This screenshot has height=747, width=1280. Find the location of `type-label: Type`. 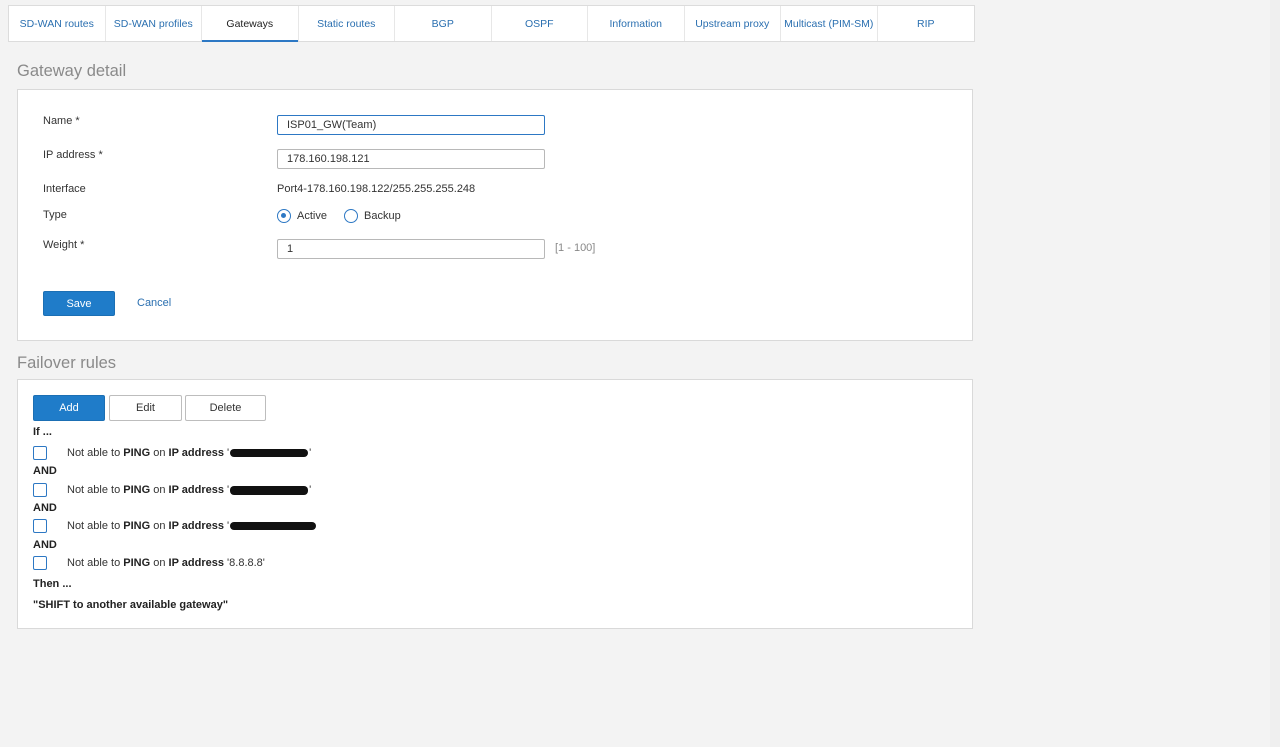

type-label: Type is located at coordinates (55, 215).